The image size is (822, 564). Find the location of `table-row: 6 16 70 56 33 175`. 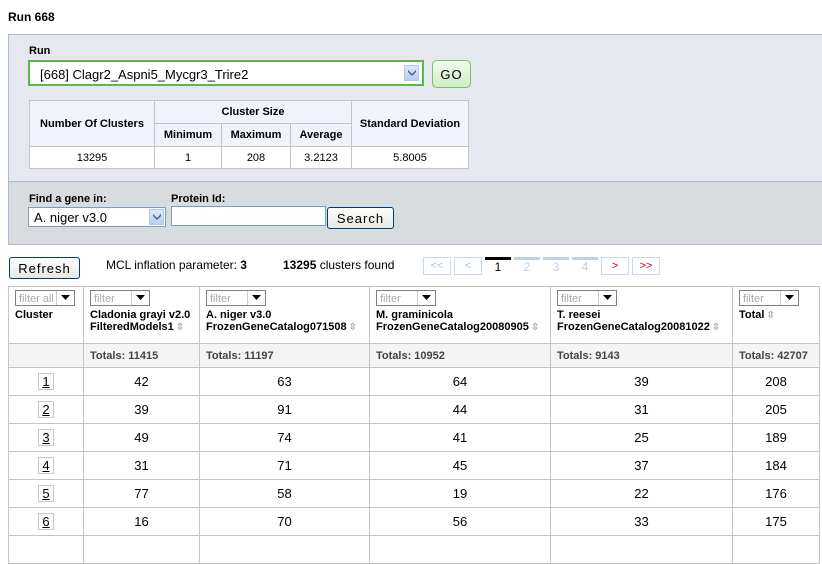

table-row: 6 16 70 56 33 175 is located at coordinates (414, 521).